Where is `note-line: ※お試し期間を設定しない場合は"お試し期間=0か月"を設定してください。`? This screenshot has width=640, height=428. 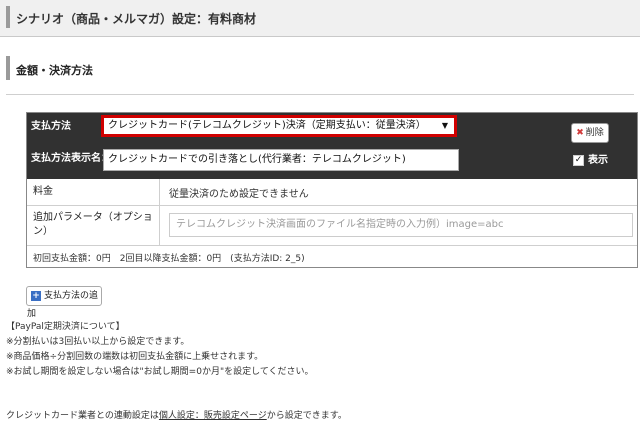
note-line: ※お試し期間を設定しない場合は"お試し期間=0か月"を設定してください。 is located at coordinates (160, 372).